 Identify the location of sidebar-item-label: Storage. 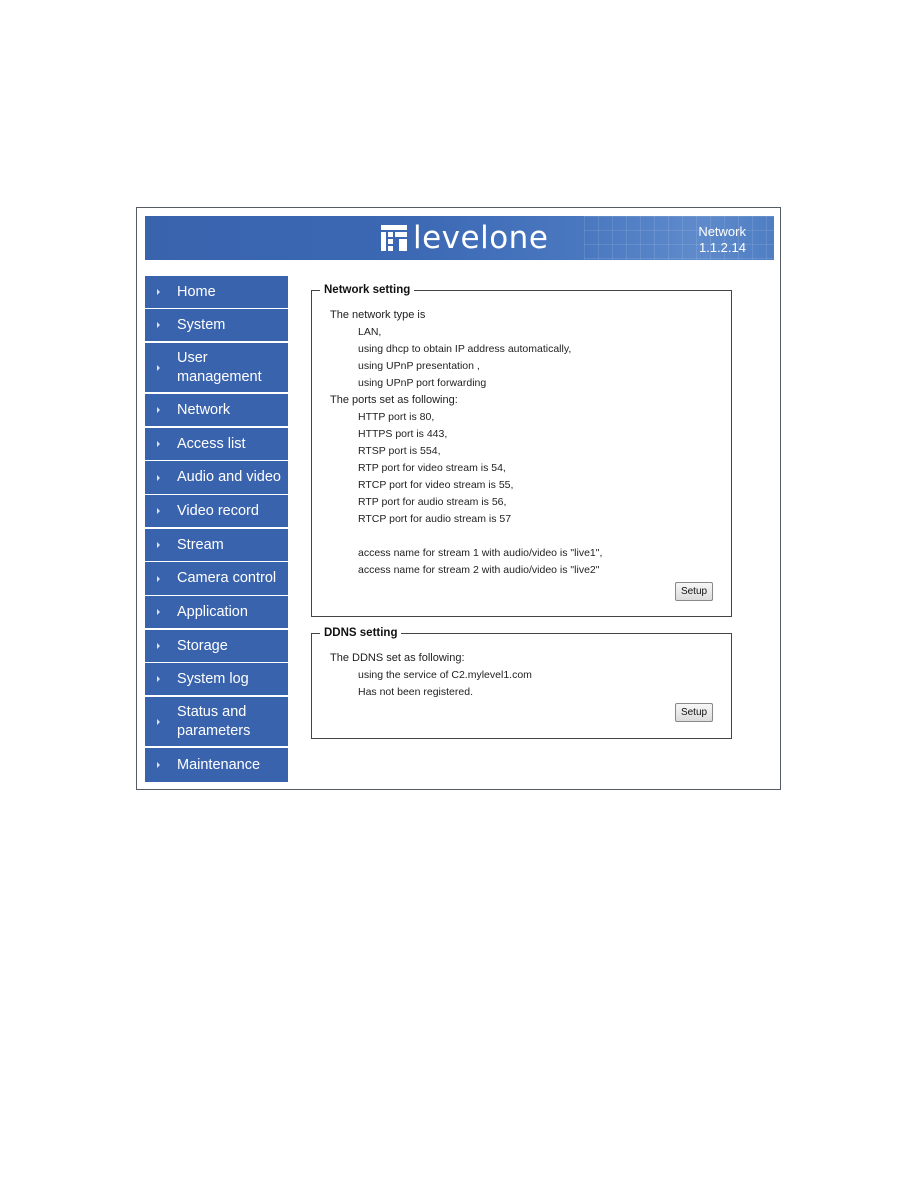
(202, 645).